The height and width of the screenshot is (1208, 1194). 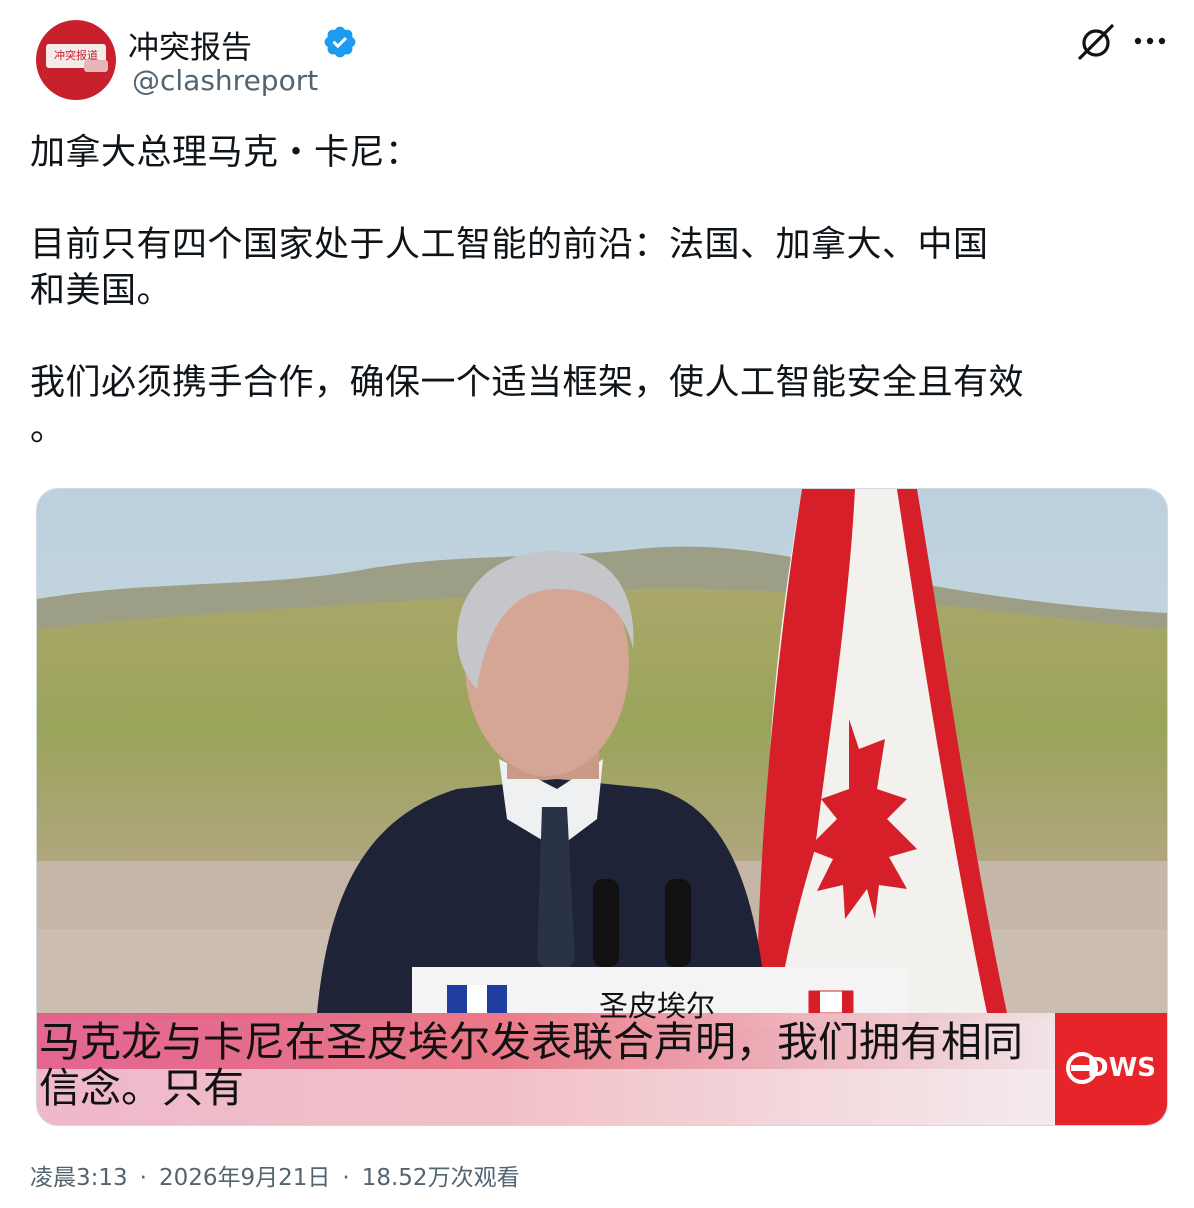 What do you see at coordinates (225, 80) in the screenshot?
I see `user-handle: @clashreport` at bounding box center [225, 80].